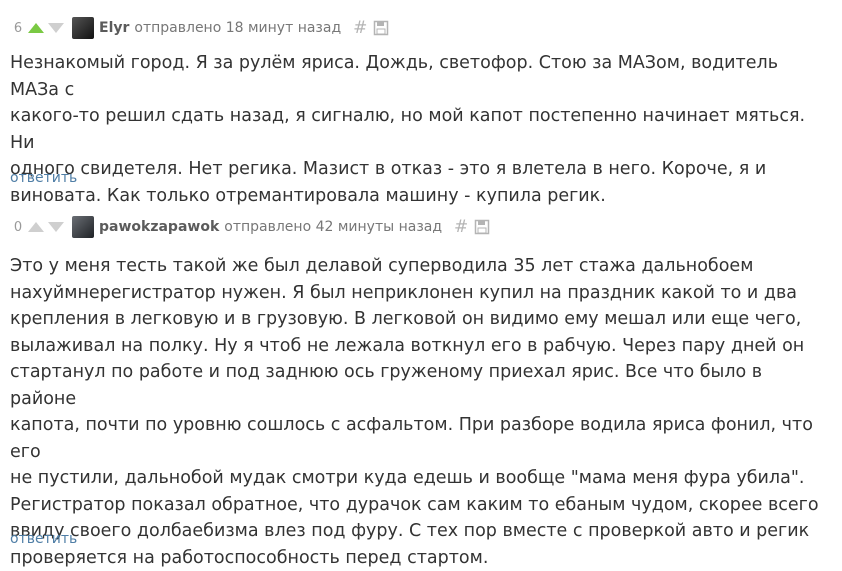  What do you see at coordinates (18, 227) in the screenshot?
I see `score: 0` at bounding box center [18, 227].